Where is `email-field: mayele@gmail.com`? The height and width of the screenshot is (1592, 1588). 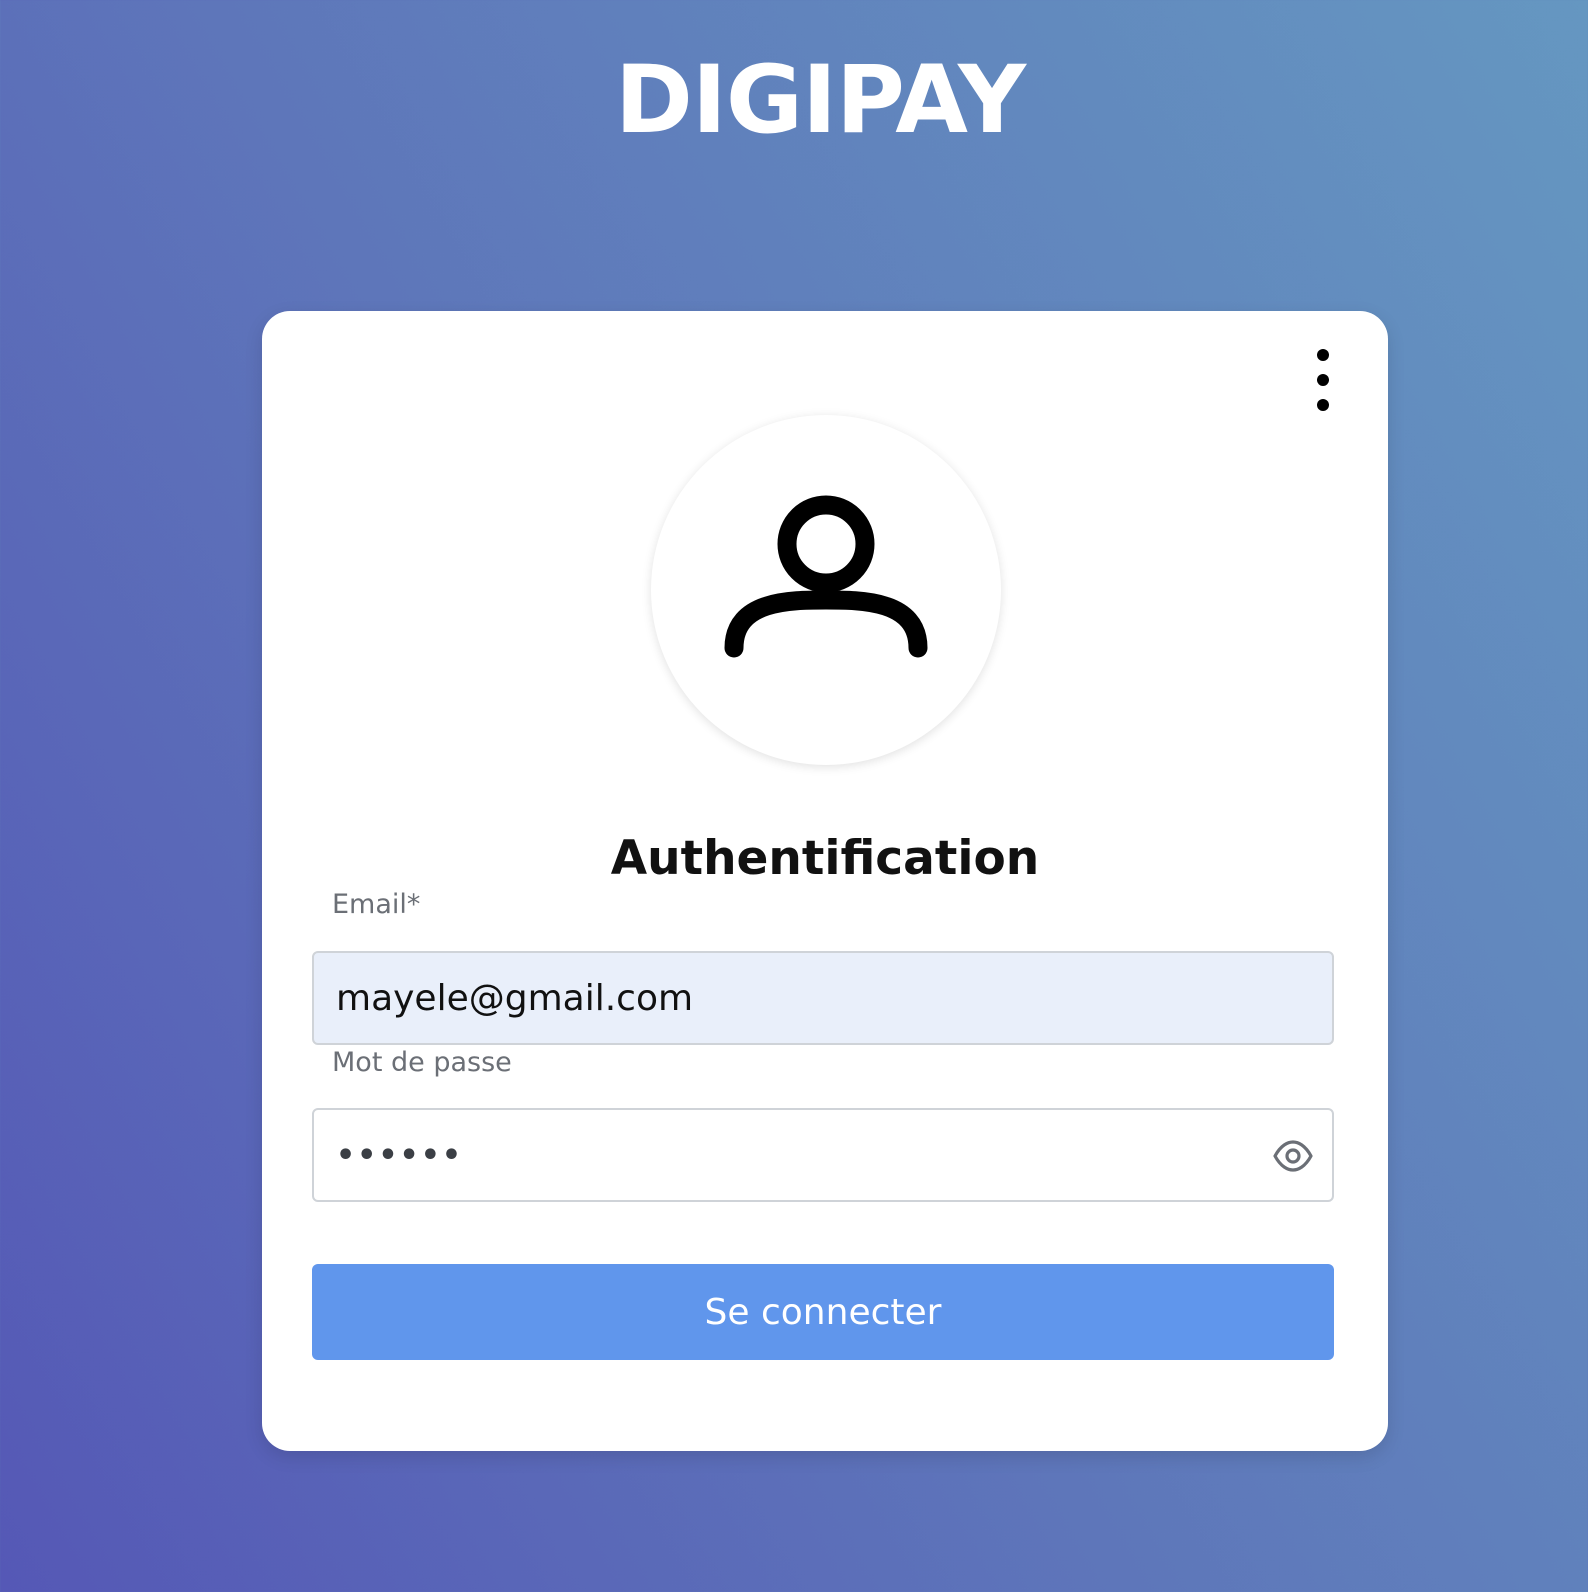
email-field: mayele@gmail.com is located at coordinates (823, 998).